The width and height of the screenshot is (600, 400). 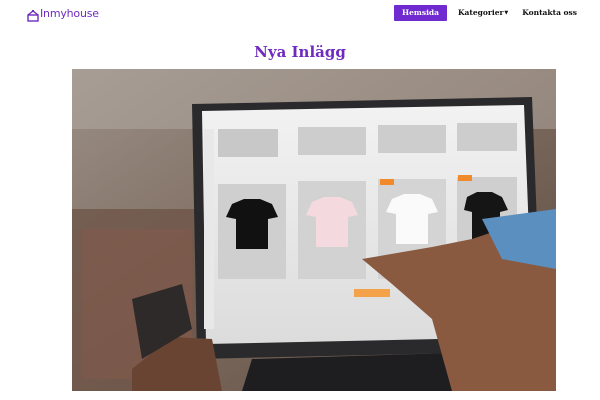 I want to click on nav-item-hemsida: Hemsida, so click(x=421, y=13).